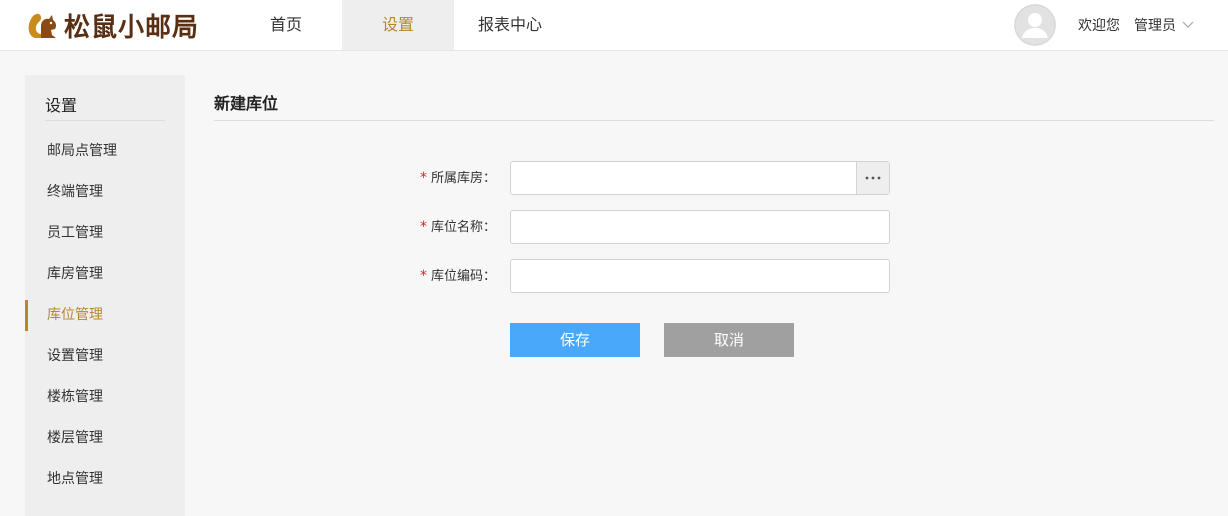 The image size is (1228, 516). What do you see at coordinates (105, 397) in the screenshot?
I see `sidebar-item-building: 楼栋管理` at bounding box center [105, 397].